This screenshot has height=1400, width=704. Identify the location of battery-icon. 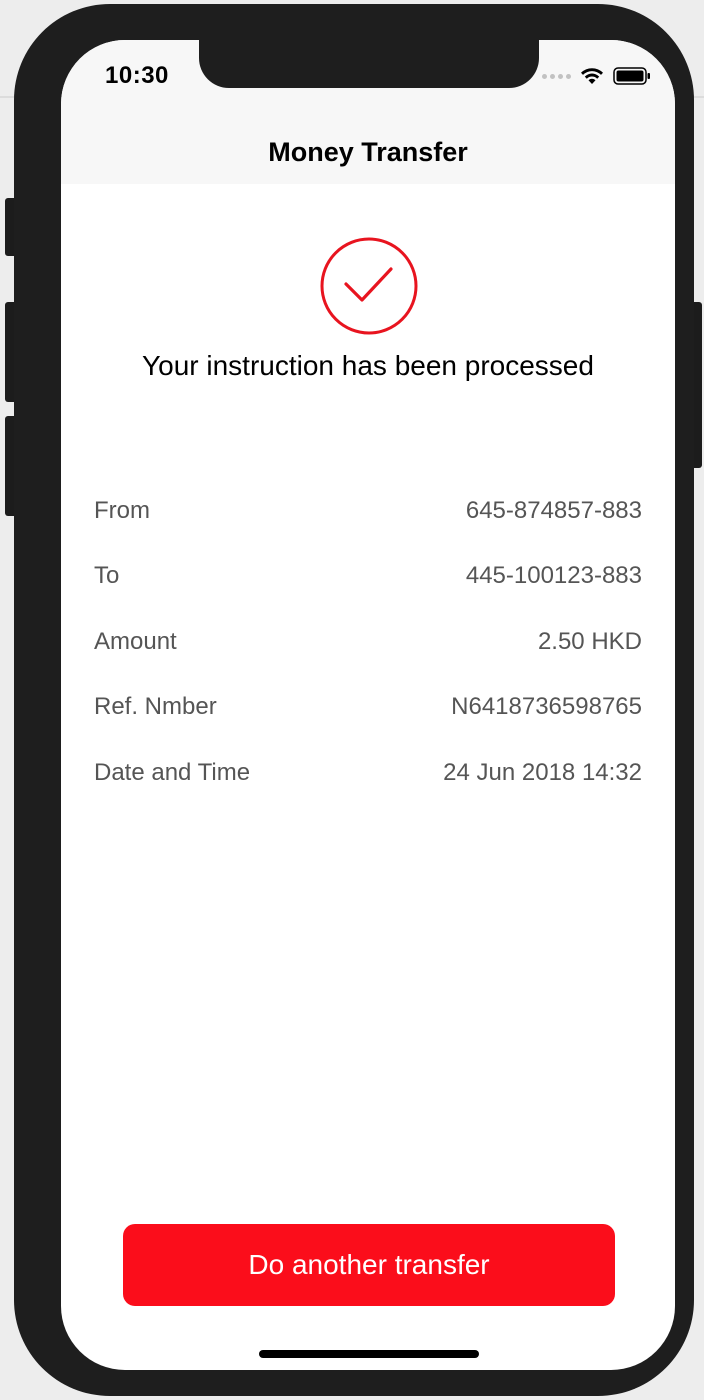
(631, 76).